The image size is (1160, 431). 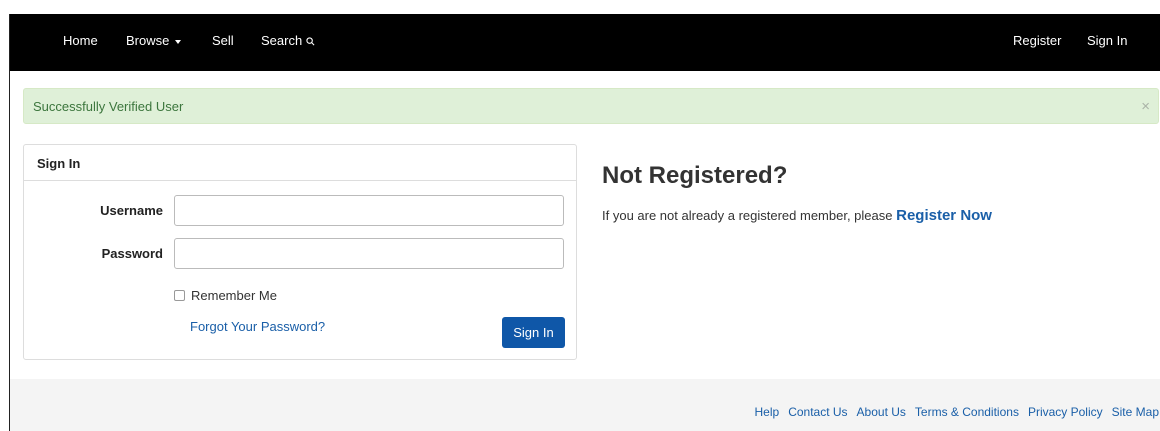 I want to click on nav-sell-link: Sell, so click(x=223, y=40).